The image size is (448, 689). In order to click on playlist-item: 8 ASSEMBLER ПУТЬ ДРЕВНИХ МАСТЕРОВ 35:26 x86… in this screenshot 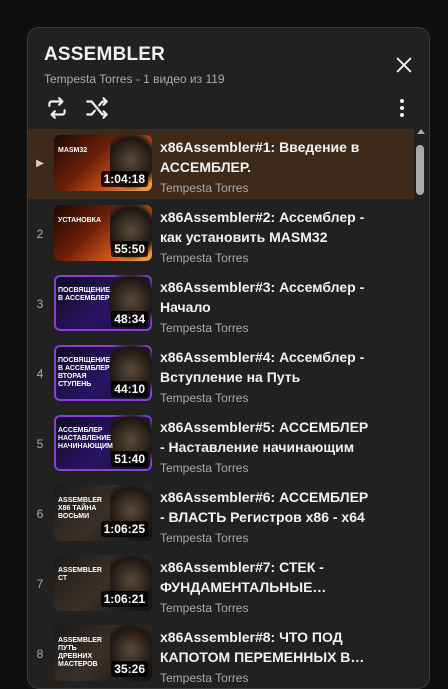, I will do `click(221, 653)`.